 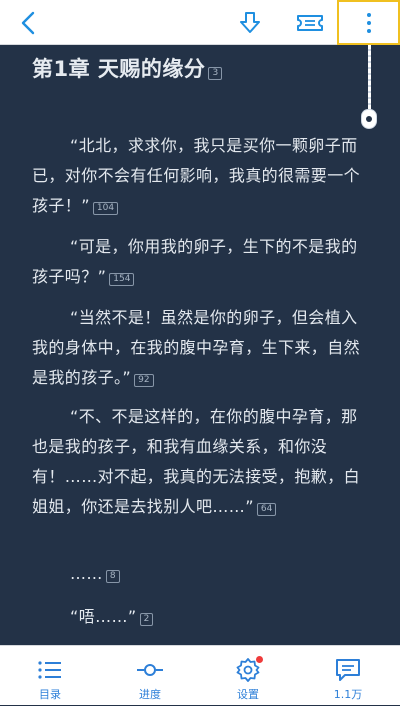 What do you see at coordinates (200, 22) in the screenshot?
I see `top-toolbar` at bounding box center [200, 22].